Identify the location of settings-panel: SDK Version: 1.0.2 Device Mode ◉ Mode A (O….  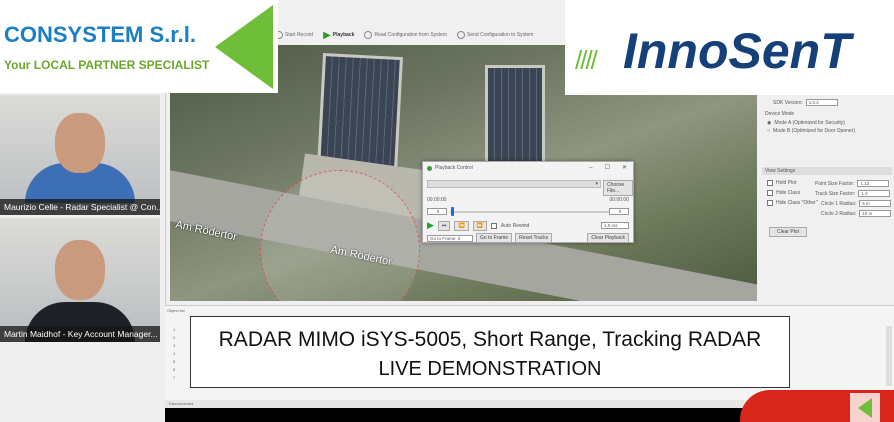
(825, 200).